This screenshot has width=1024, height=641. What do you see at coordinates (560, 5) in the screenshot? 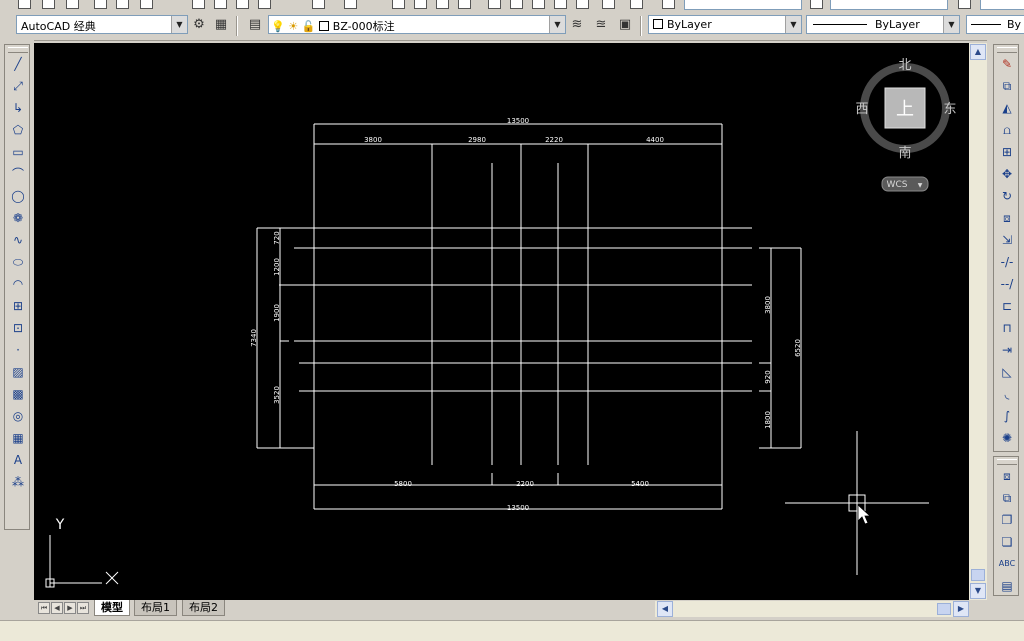
I see `sheet-set-icon` at bounding box center [560, 5].